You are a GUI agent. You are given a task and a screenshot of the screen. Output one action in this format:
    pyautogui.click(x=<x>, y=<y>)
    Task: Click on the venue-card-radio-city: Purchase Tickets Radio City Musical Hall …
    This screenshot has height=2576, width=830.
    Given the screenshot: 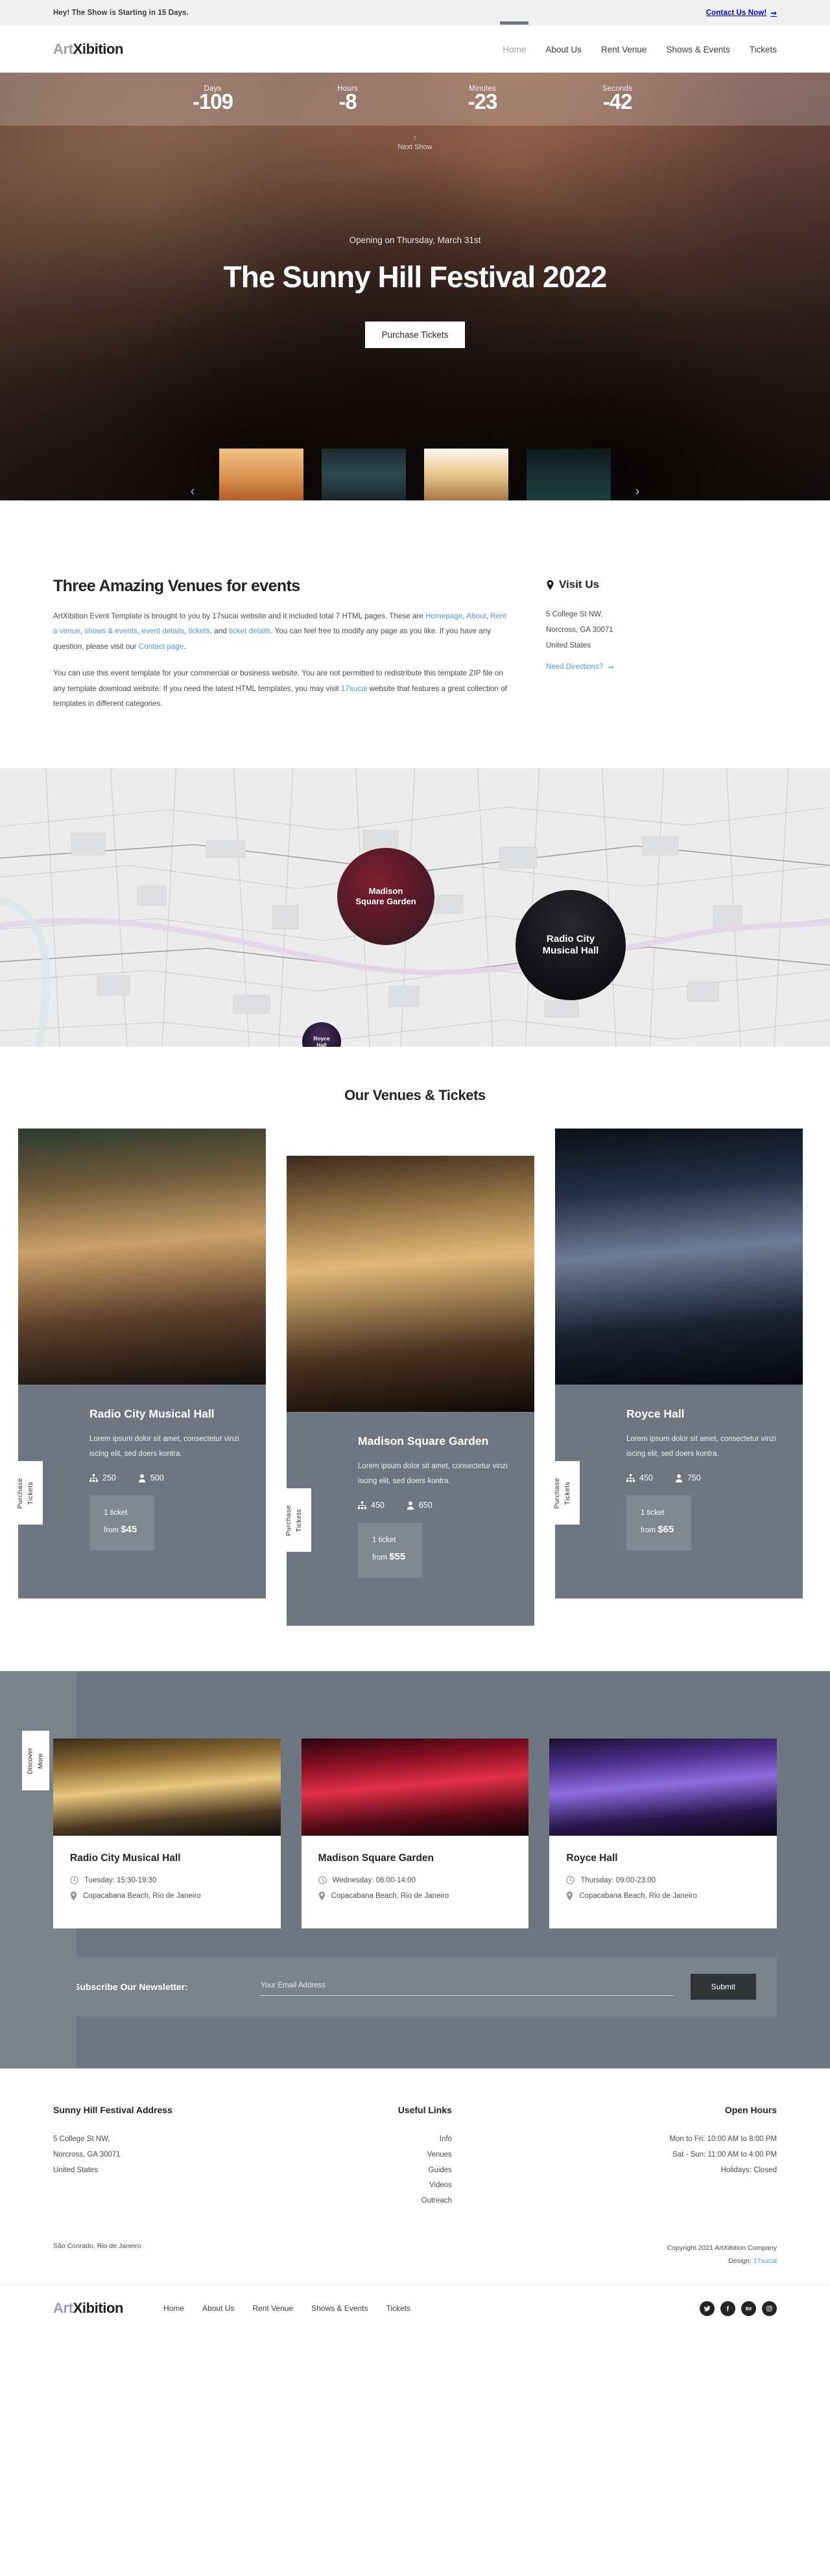 What is the action you would take?
    pyautogui.click(x=137, y=1364)
    